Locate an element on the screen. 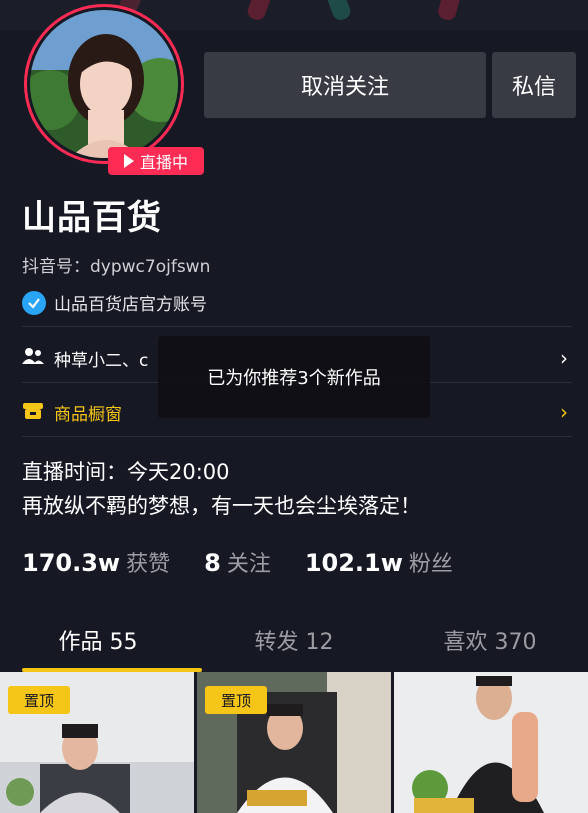  tab-reposts: 转发 12 is located at coordinates (294, 640).